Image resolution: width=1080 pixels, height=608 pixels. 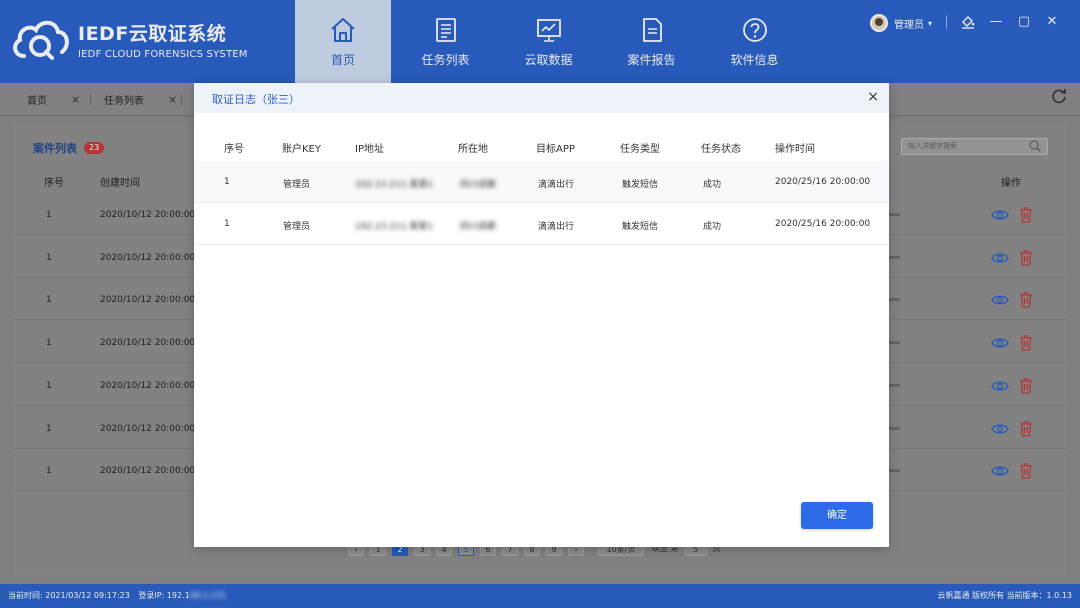 What do you see at coordinates (640, 149) in the screenshot?
I see `column-header-task-type: 任务类型` at bounding box center [640, 149].